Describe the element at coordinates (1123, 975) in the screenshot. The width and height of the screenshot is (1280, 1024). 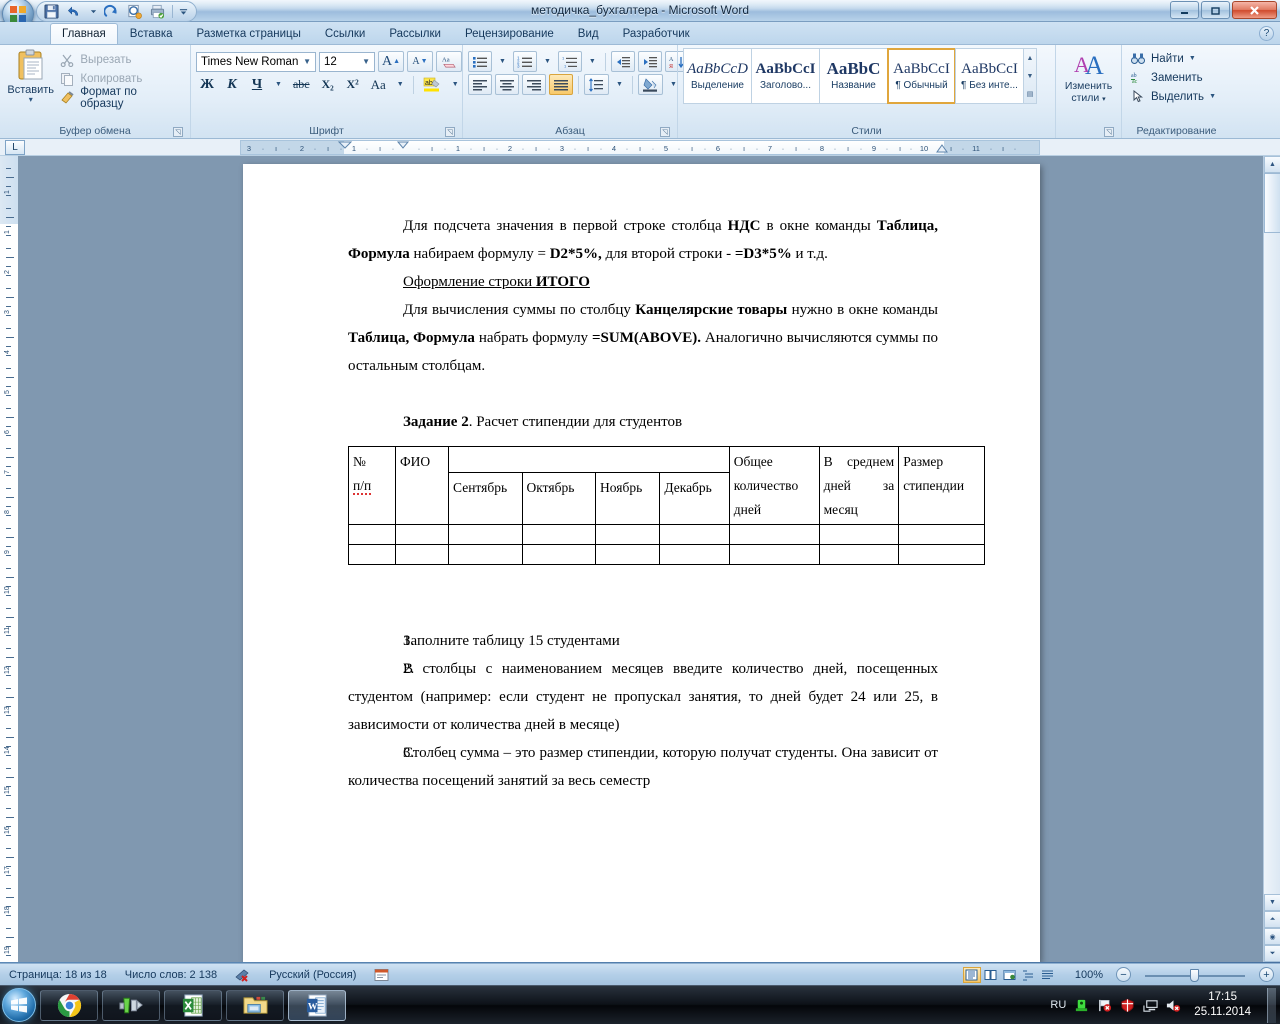
I see `zoom-out-button: −` at that location.